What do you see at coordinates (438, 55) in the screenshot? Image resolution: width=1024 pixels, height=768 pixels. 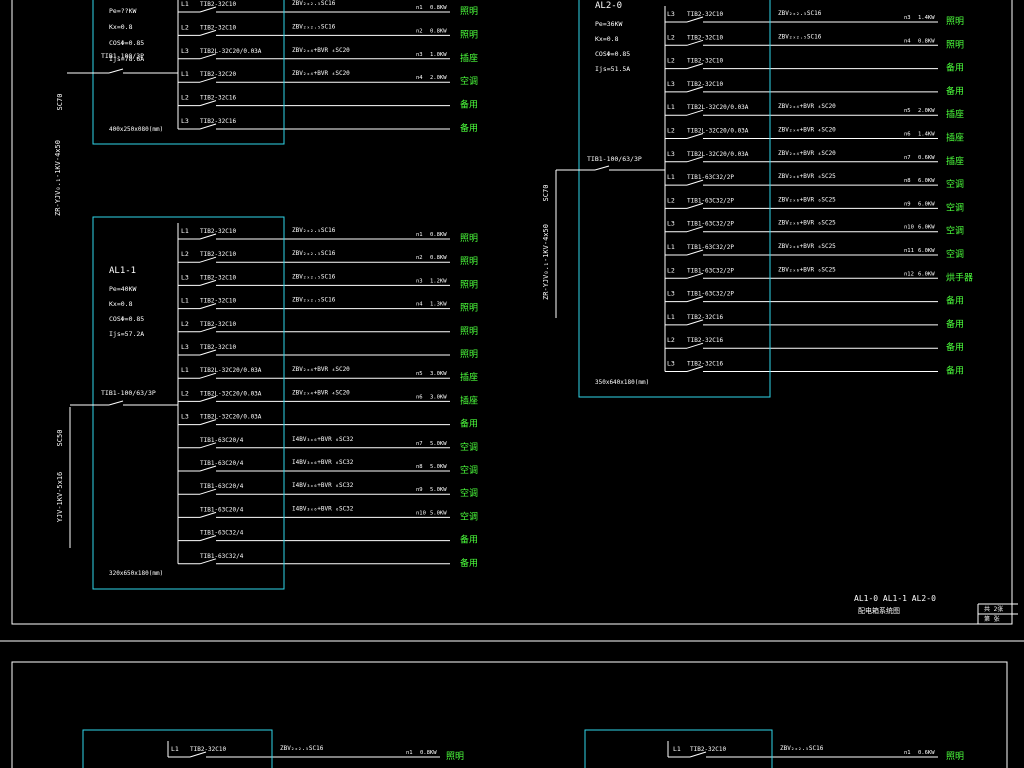 I see `circuit-power: 1.0KW` at bounding box center [438, 55].